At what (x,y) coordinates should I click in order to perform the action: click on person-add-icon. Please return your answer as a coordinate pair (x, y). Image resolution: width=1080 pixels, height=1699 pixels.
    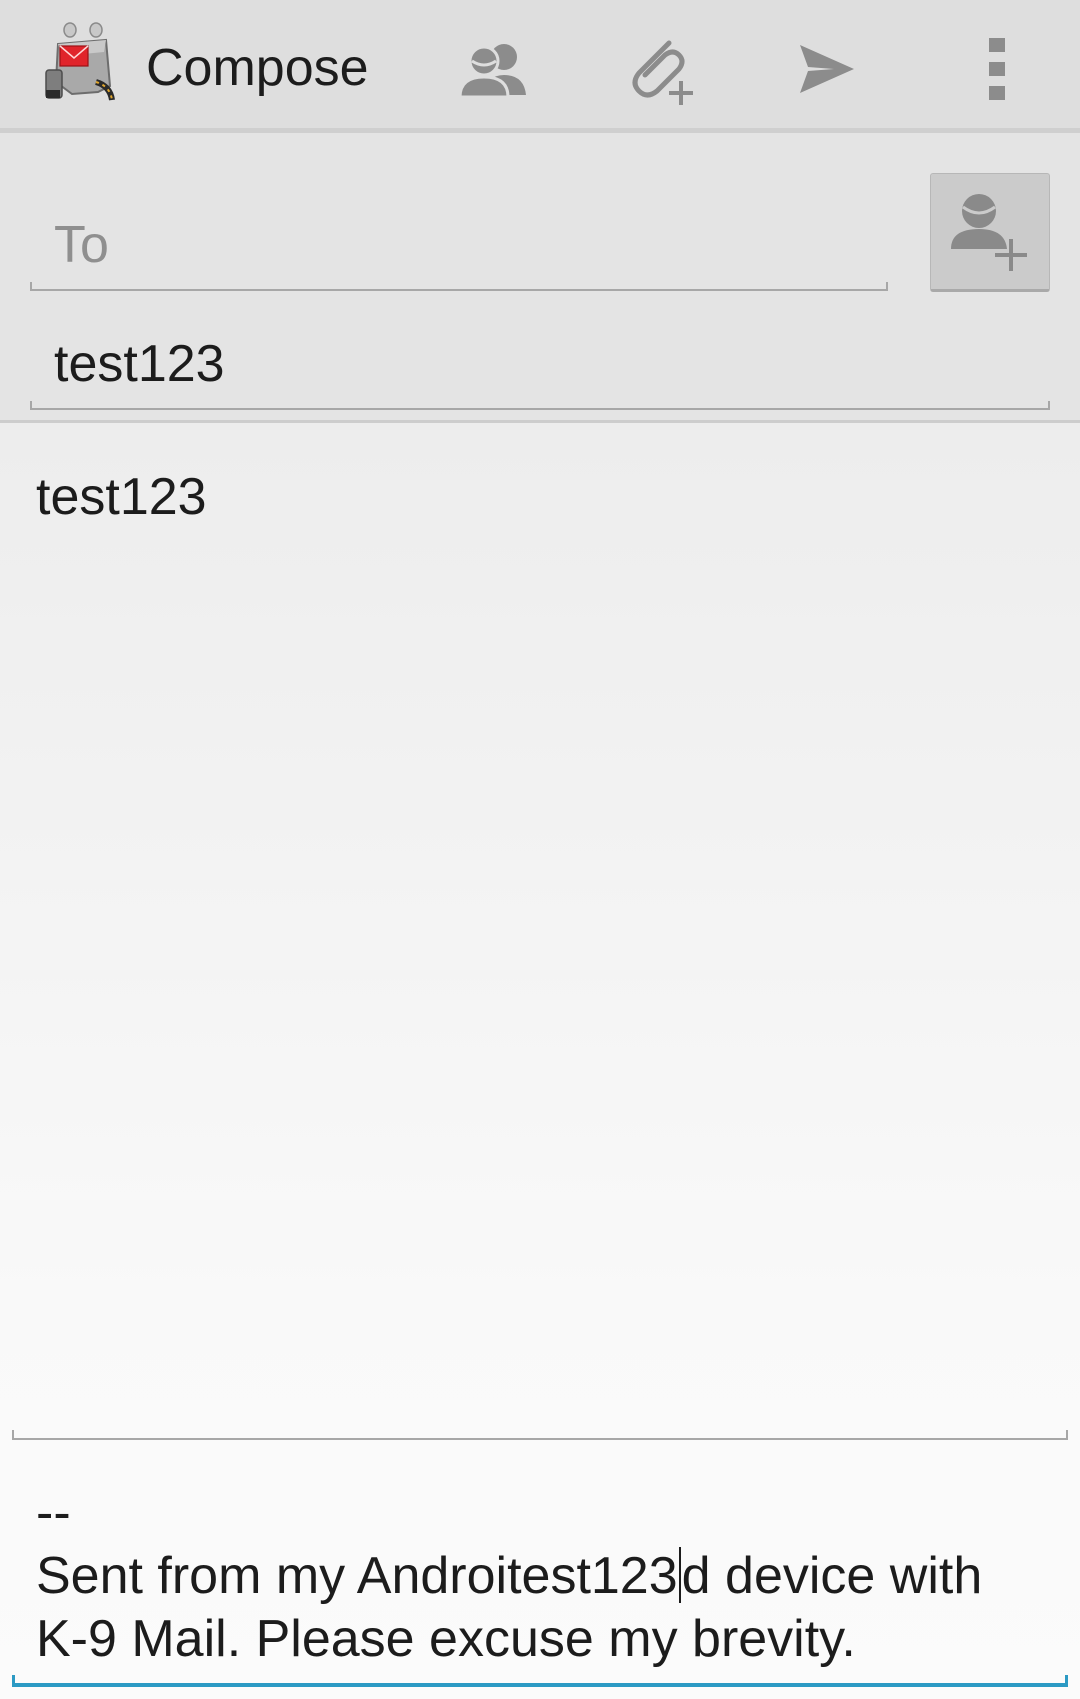
    Looking at the image, I should click on (989, 232).